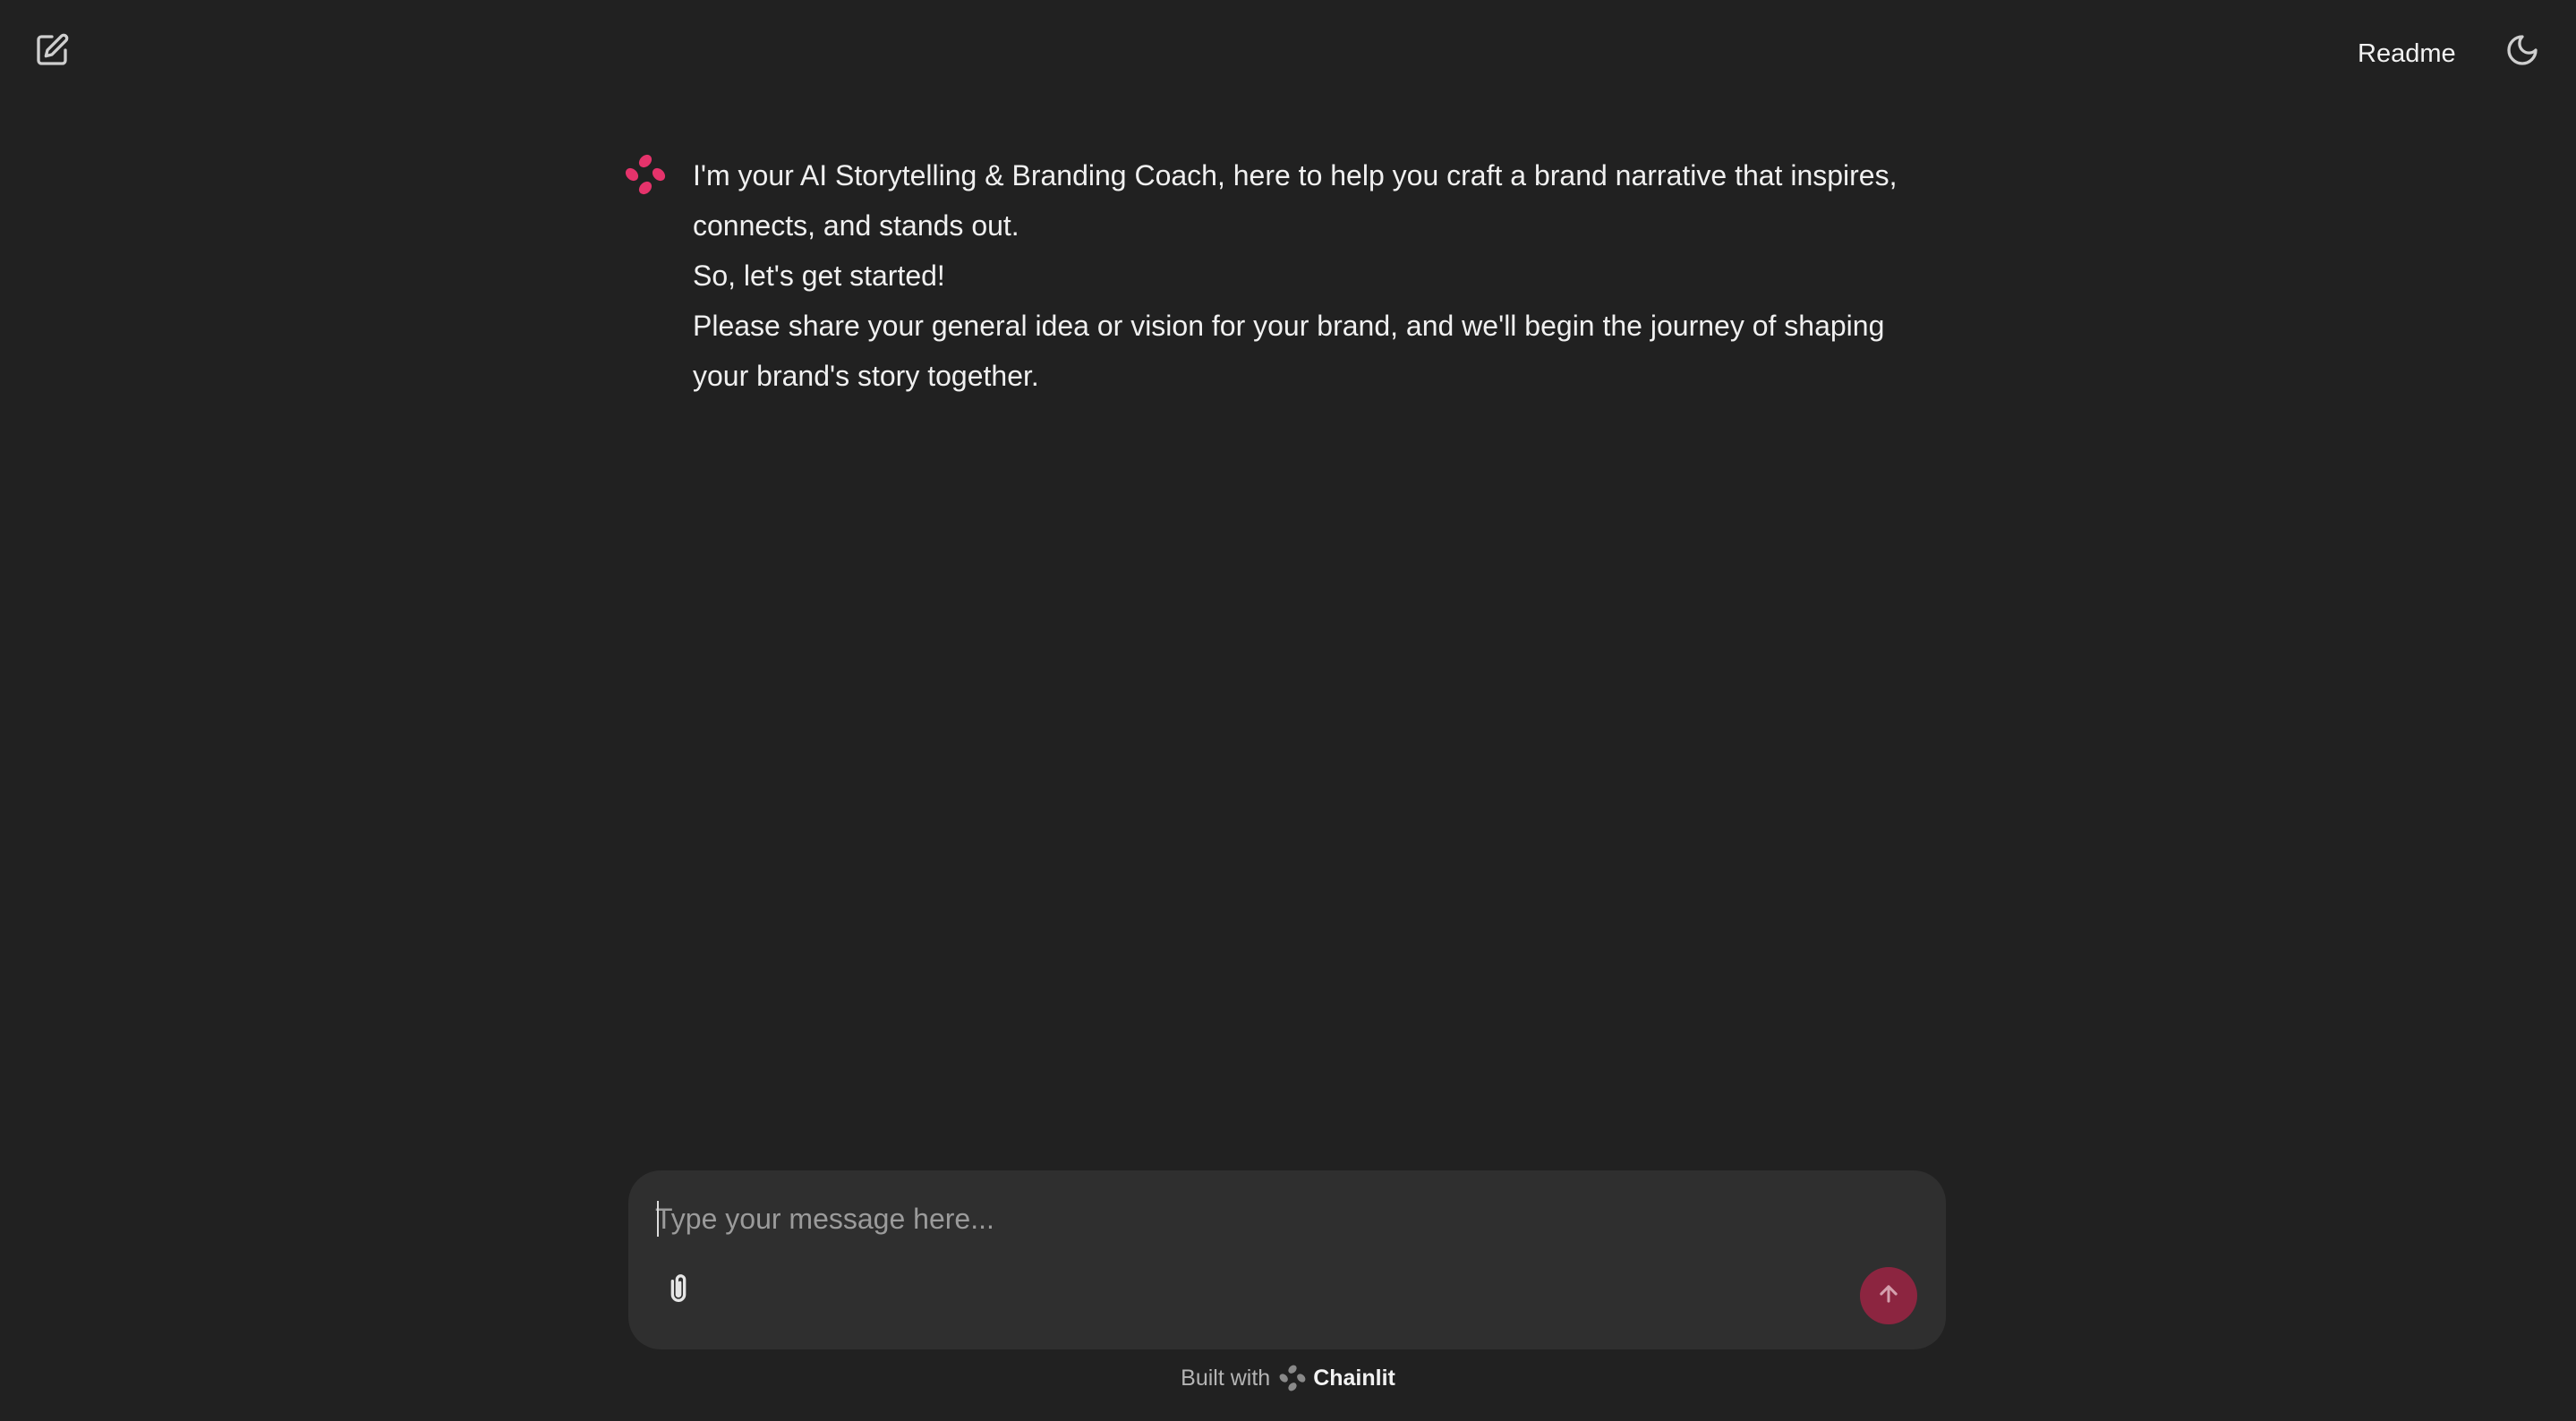  Describe the element at coordinates (1226, 1378) in the screenshot. I see `built-with-label: Built with` at that location.